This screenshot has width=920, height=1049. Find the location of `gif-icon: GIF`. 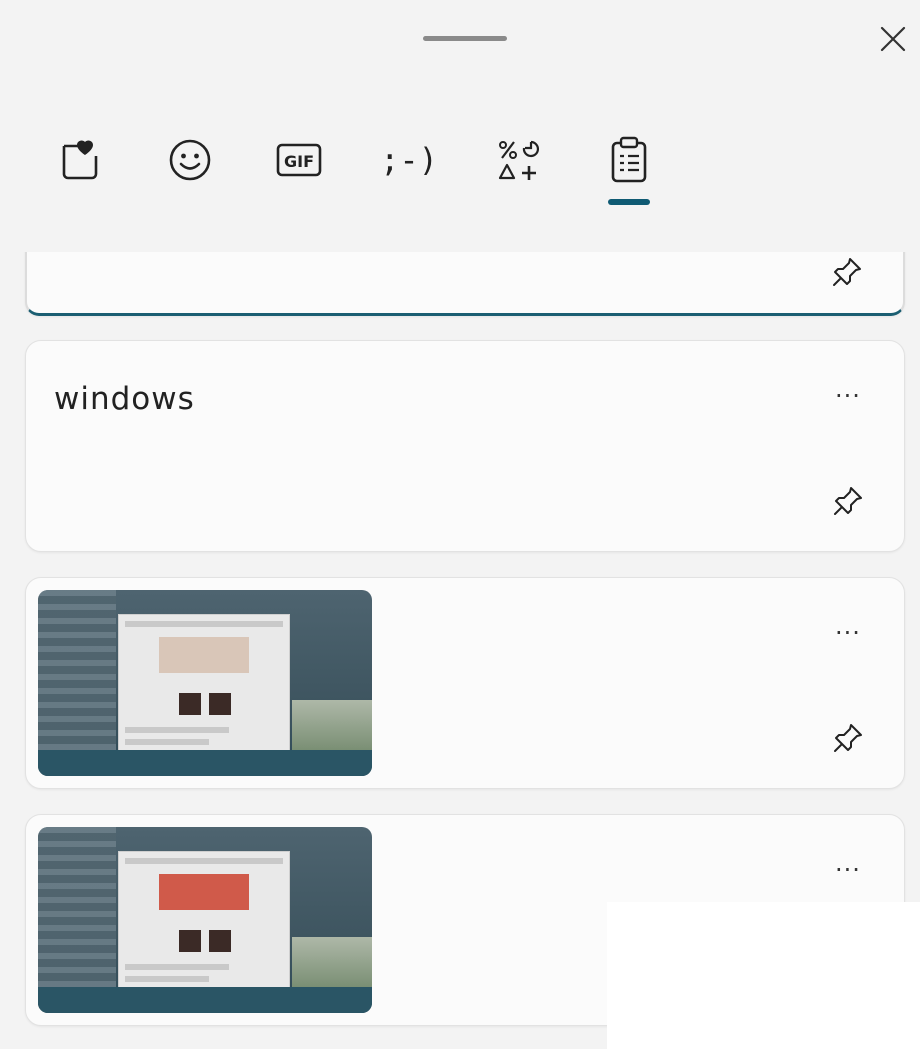

gif-icon: GIF is located at coordinates (299, 160).